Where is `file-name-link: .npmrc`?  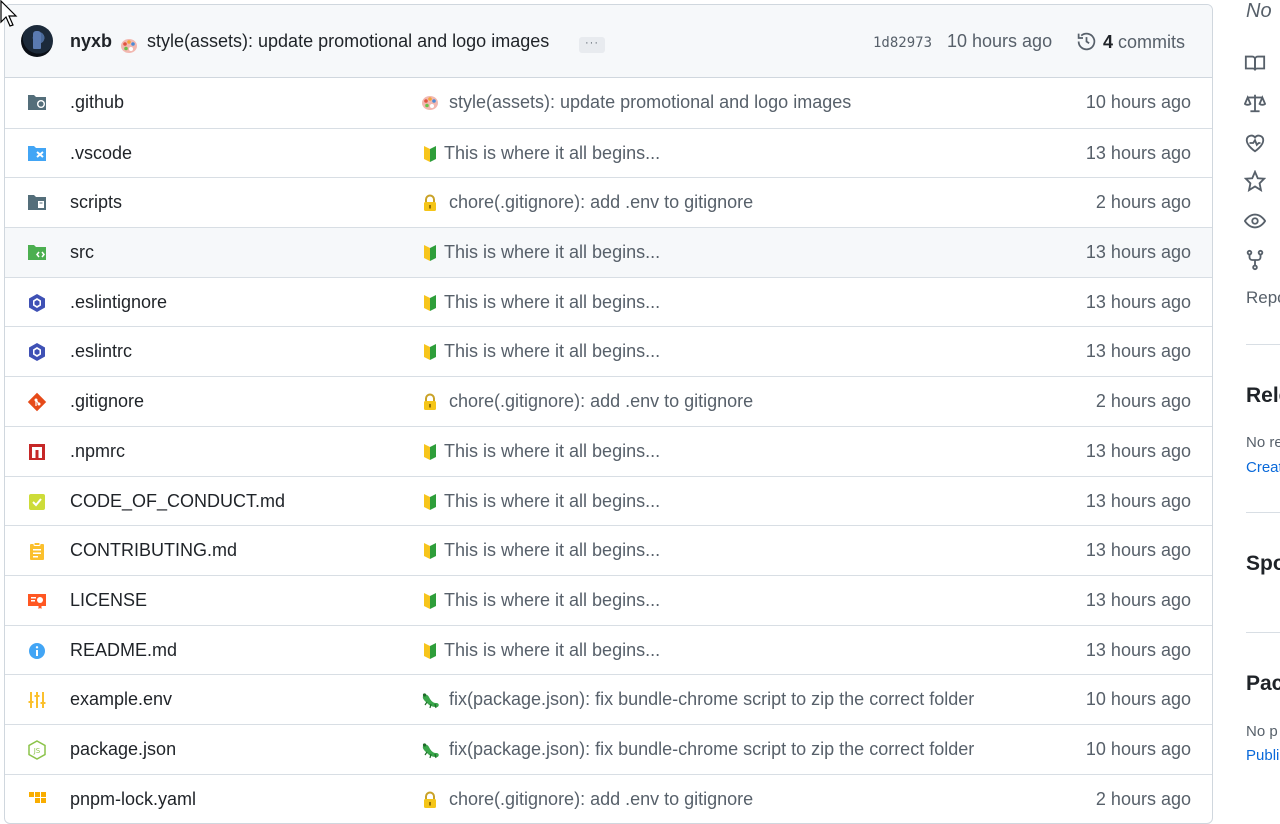 file-name-link: .npmrc is located at coordinates (97, 451).